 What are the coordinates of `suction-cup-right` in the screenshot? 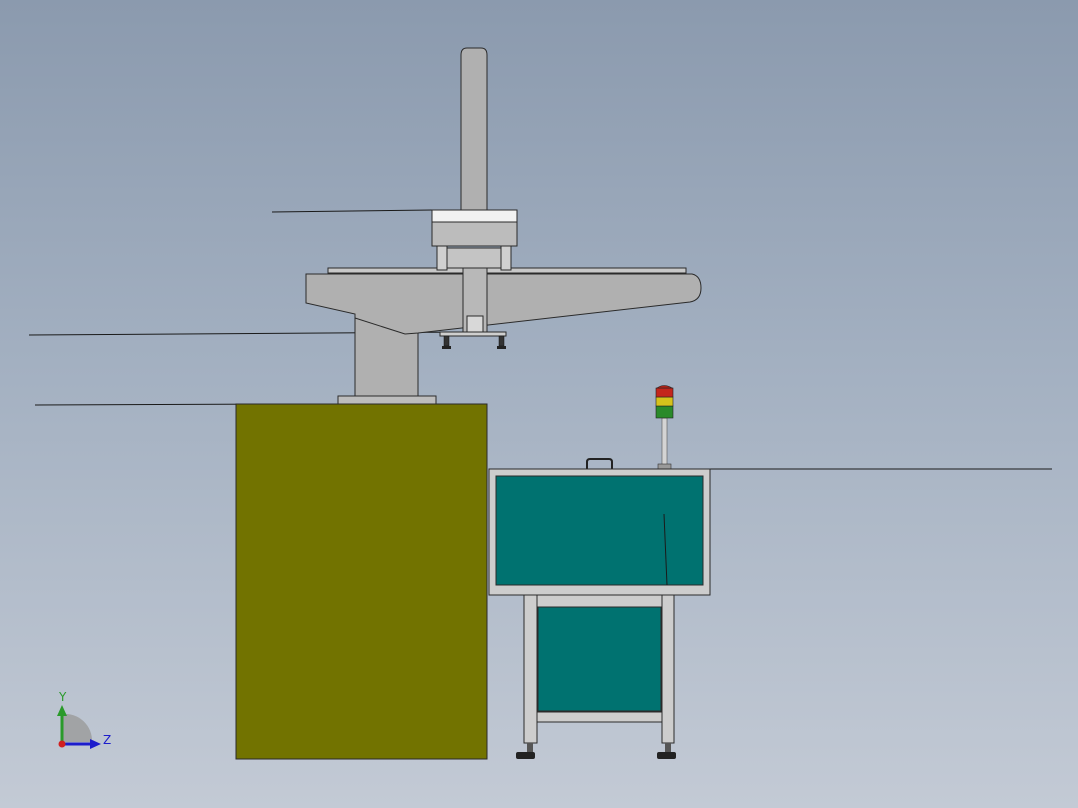 It's located at (501, 341).